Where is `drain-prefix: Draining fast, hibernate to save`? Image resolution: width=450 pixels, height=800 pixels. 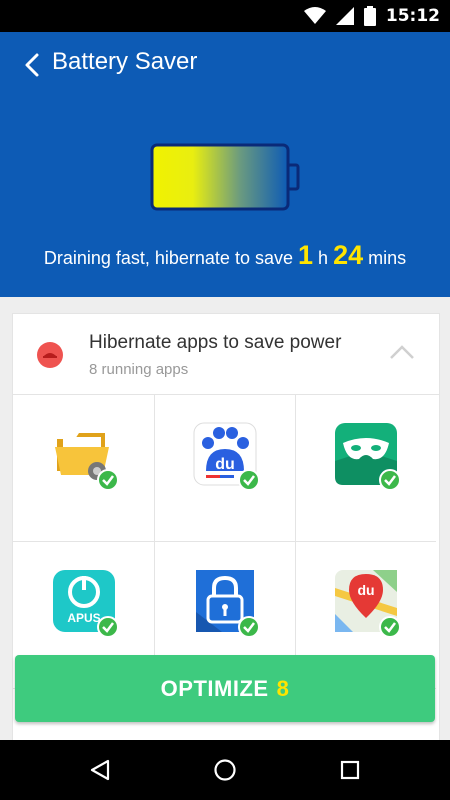 drain-prefix: Draining fast, hibernate to save is located at coordinates (168, 258).